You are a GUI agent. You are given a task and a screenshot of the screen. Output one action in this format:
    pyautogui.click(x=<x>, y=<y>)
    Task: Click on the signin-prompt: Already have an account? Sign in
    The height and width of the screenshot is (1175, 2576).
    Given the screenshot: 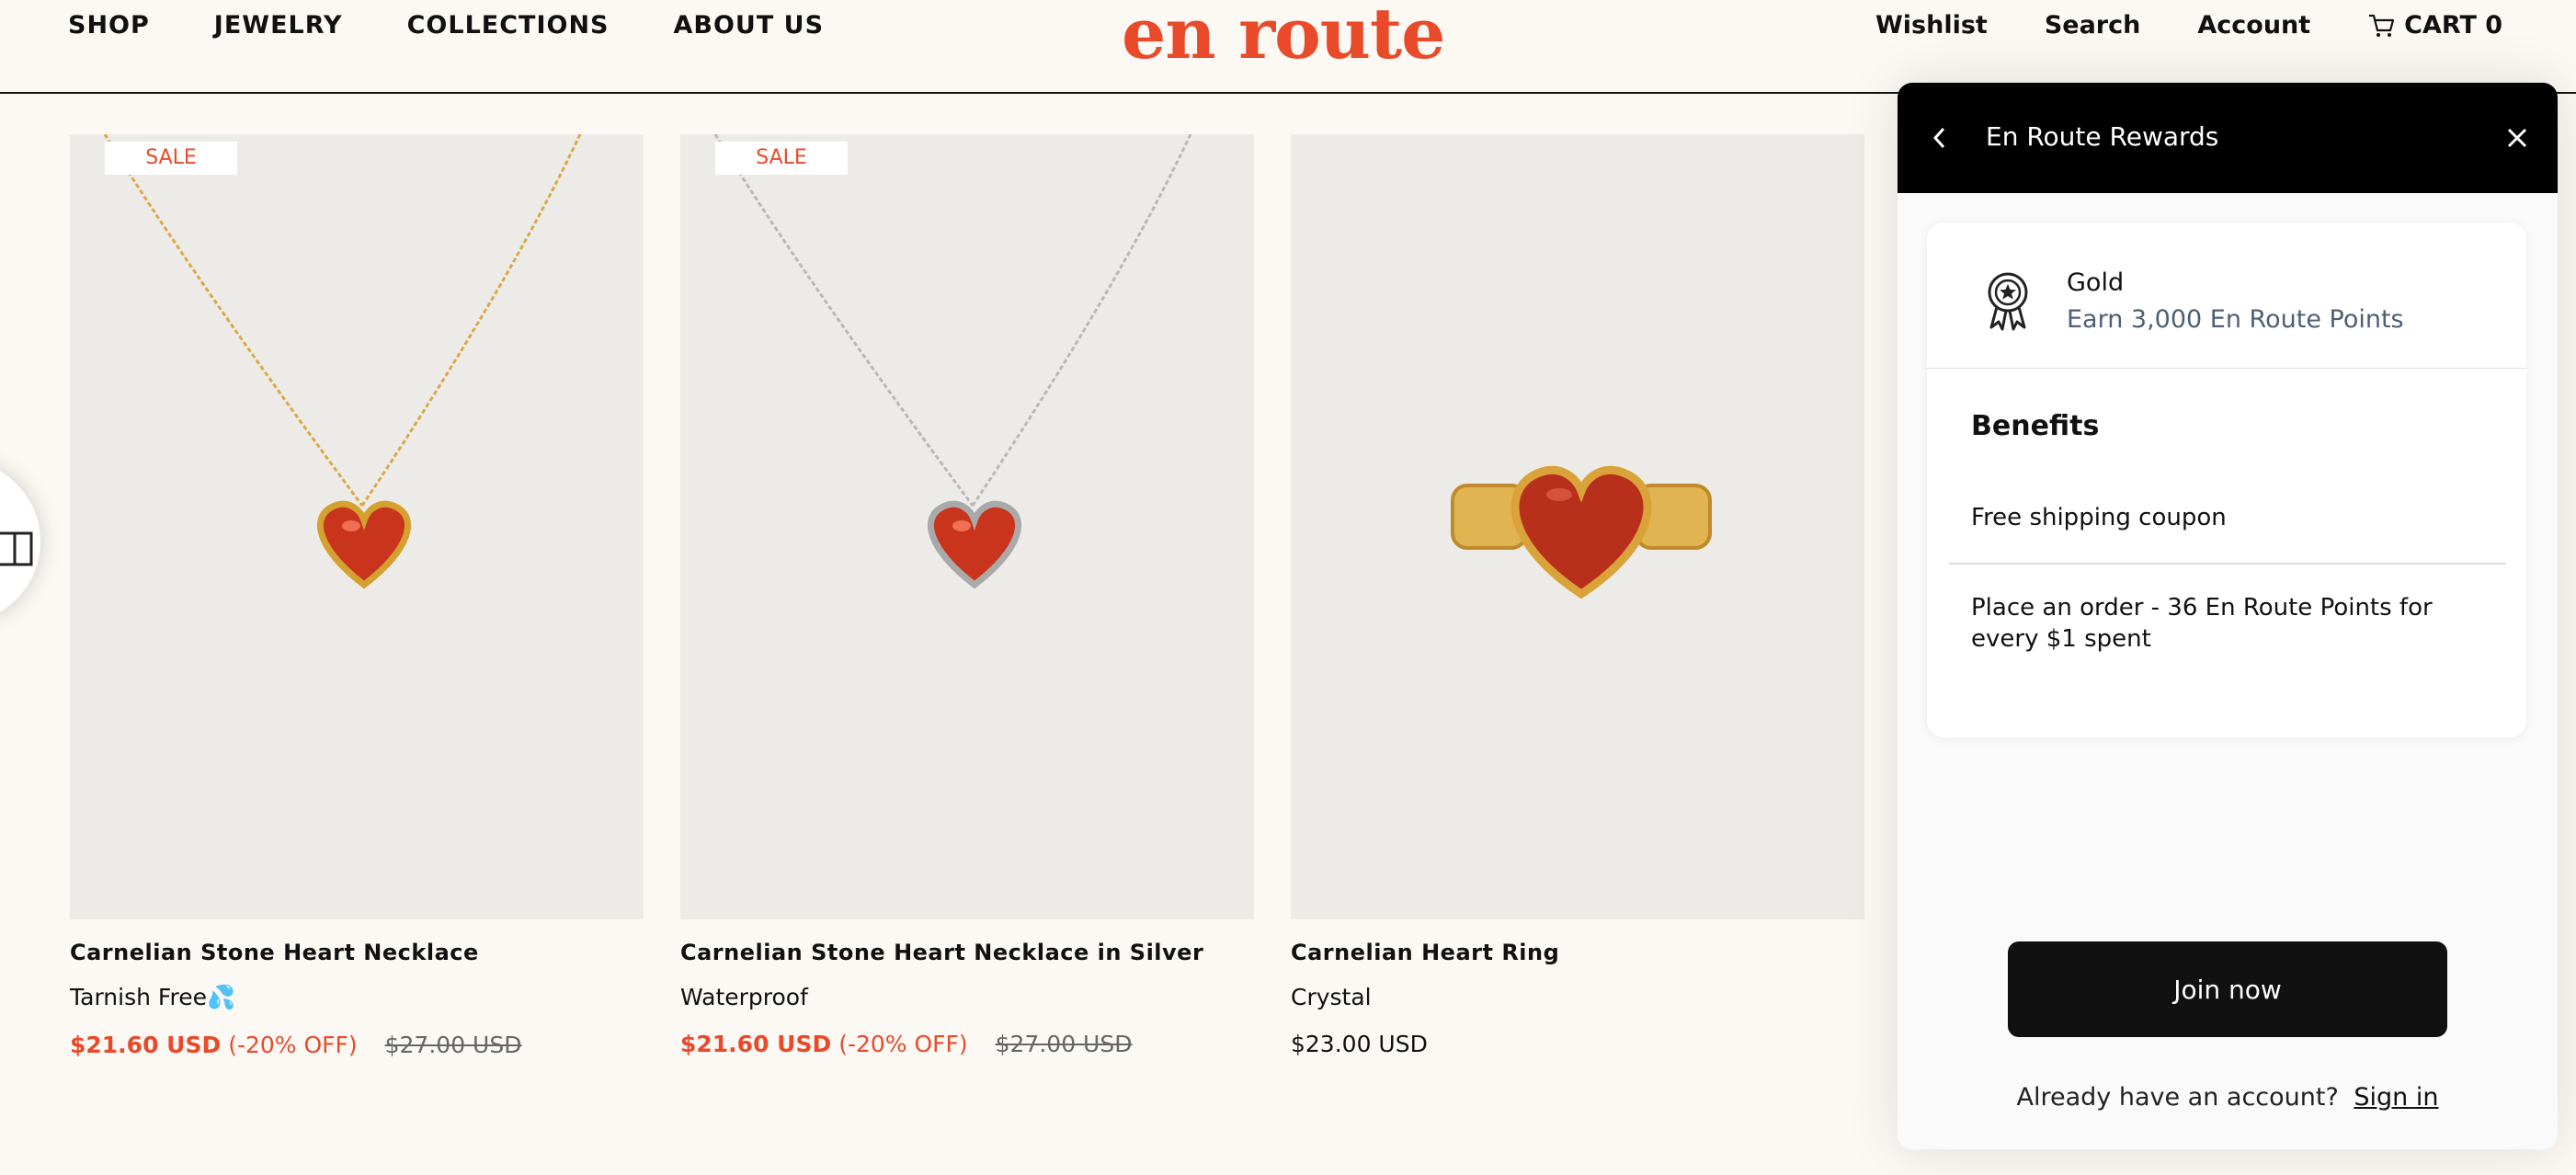 What is the action you would take?
    pyautogui.click(x=2228, y=1097)
    